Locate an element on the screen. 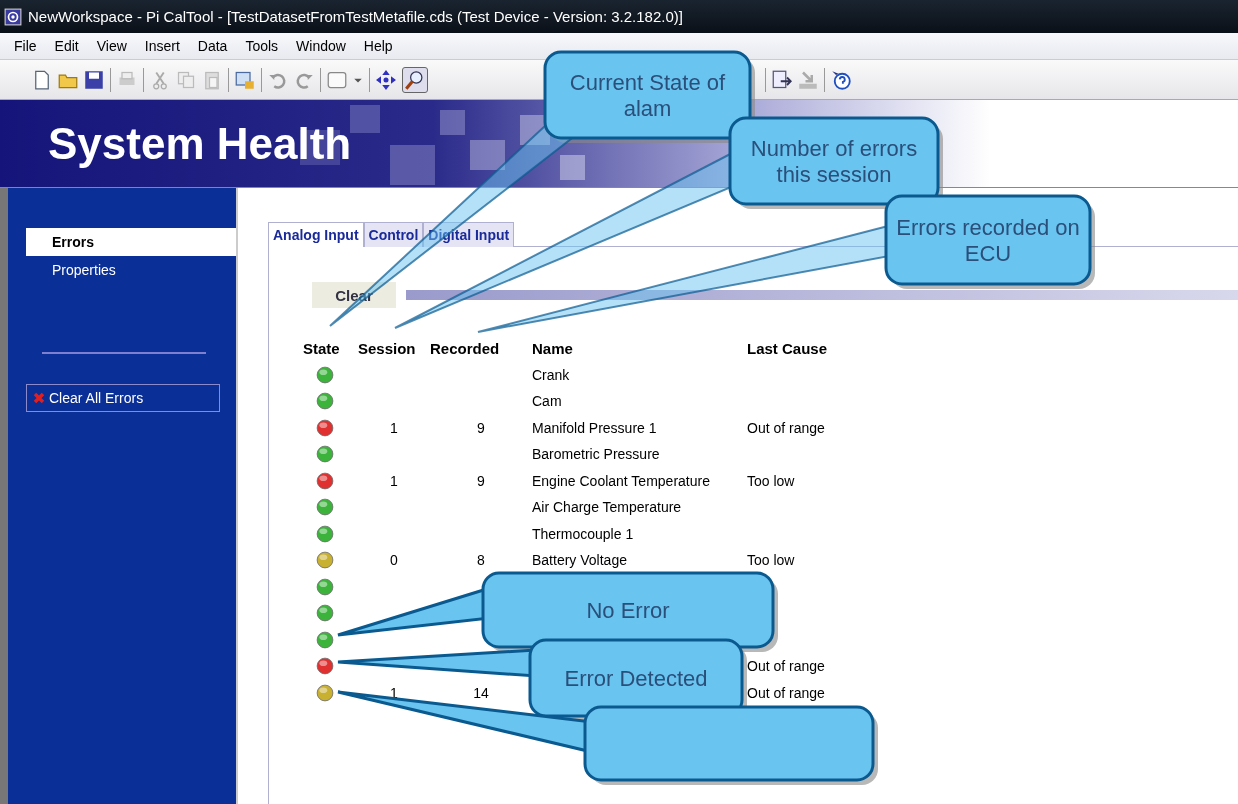  callout-text: Number of errors this session is located at coordinates (834, 161).